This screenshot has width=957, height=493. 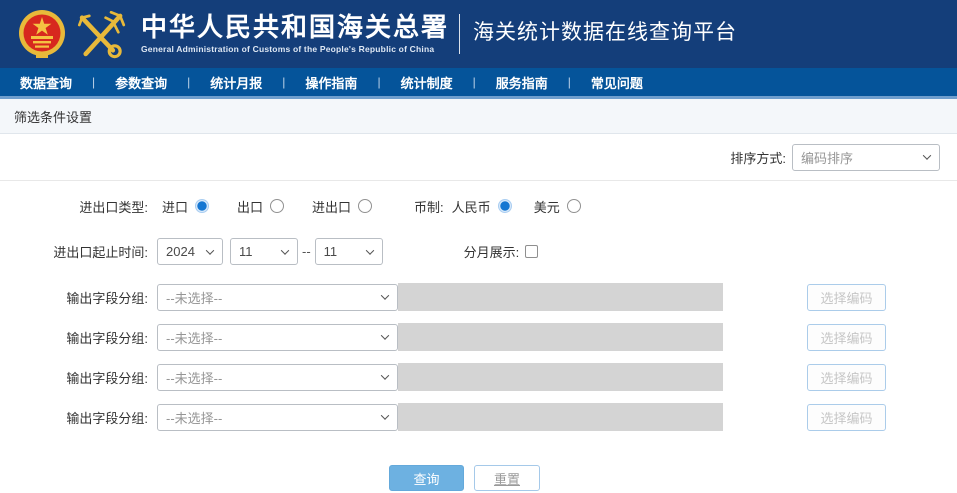 I want to click on output-group-select-1: --未选择--, so click(x=277, y=297).